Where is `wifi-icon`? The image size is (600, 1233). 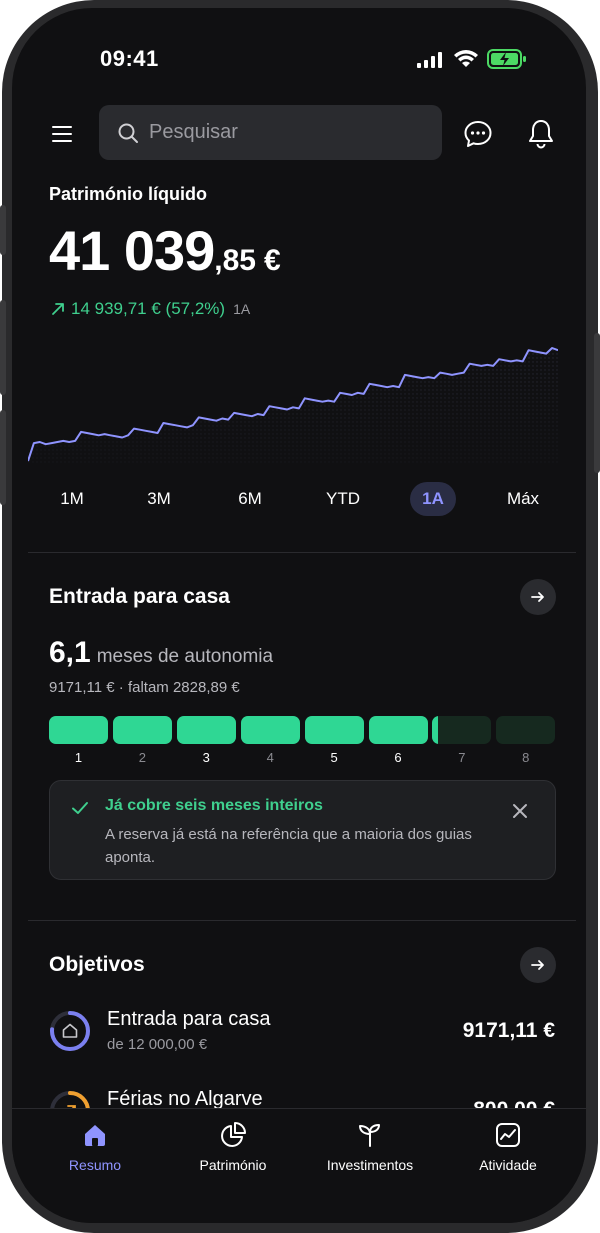
wifi-icon is located at coordinates (466, 58).